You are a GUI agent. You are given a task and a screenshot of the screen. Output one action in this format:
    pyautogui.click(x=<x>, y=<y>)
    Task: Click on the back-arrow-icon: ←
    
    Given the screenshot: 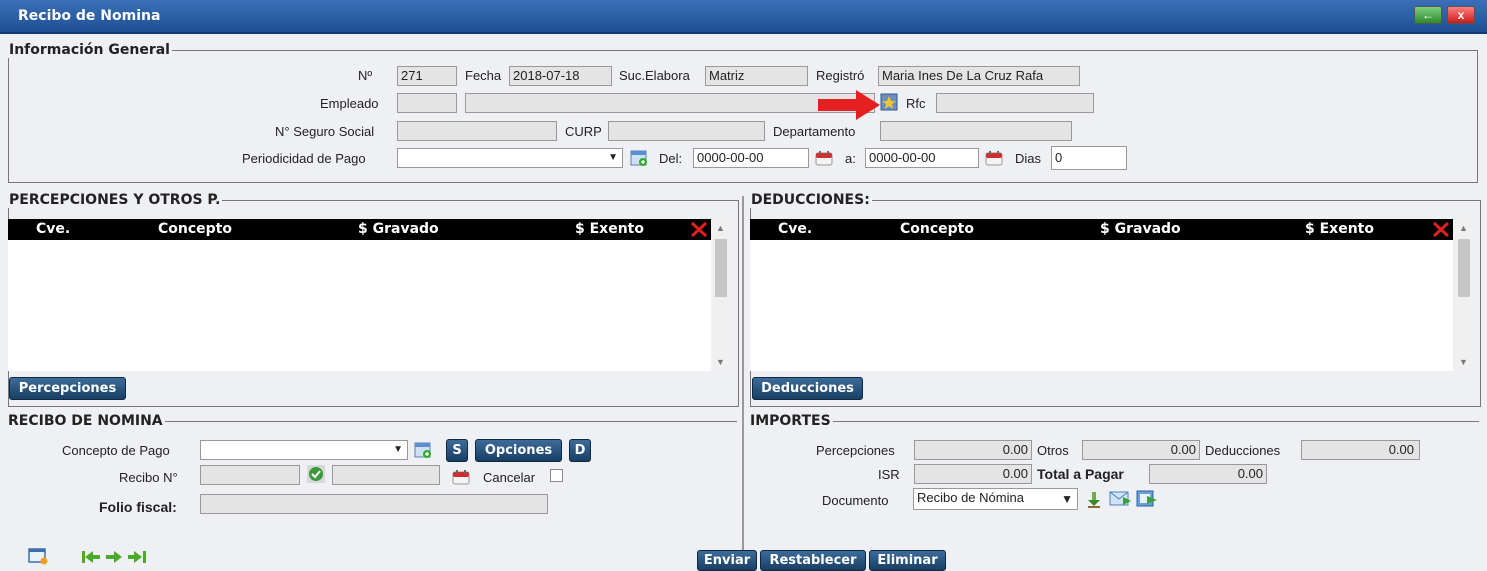 What is the action you would take?
    pyautogui.click(x=1428, y=15)
    